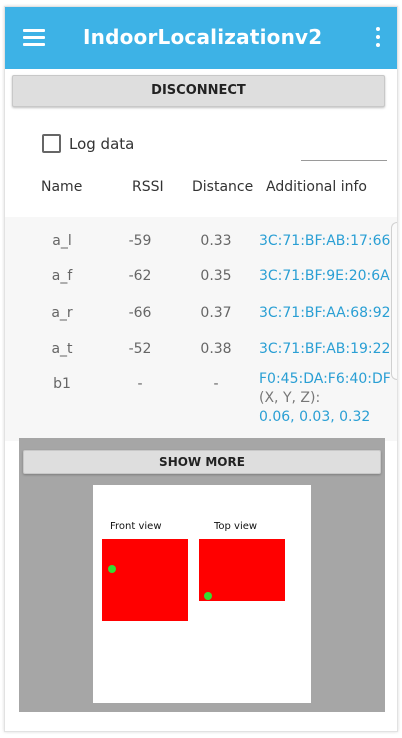 This screenshot has height=738, width=402. Describe the element at coordinates (208, 596) in the screenshot. I see `top-view-position-marker` at that location.